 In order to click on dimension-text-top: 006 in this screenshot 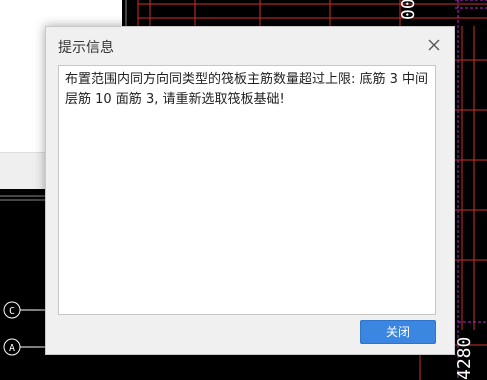, I will do `click(408, 10)`.